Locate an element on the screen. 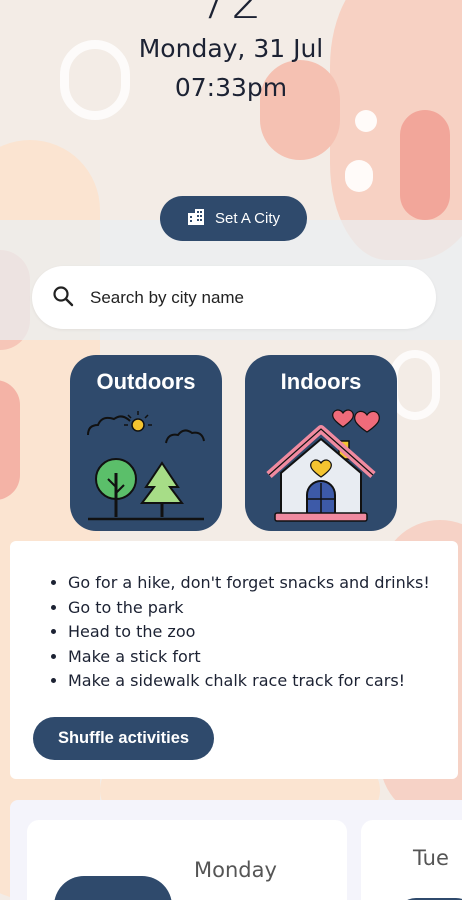  forecast-strip: Monday Tue is located at coordinates (236, 850).